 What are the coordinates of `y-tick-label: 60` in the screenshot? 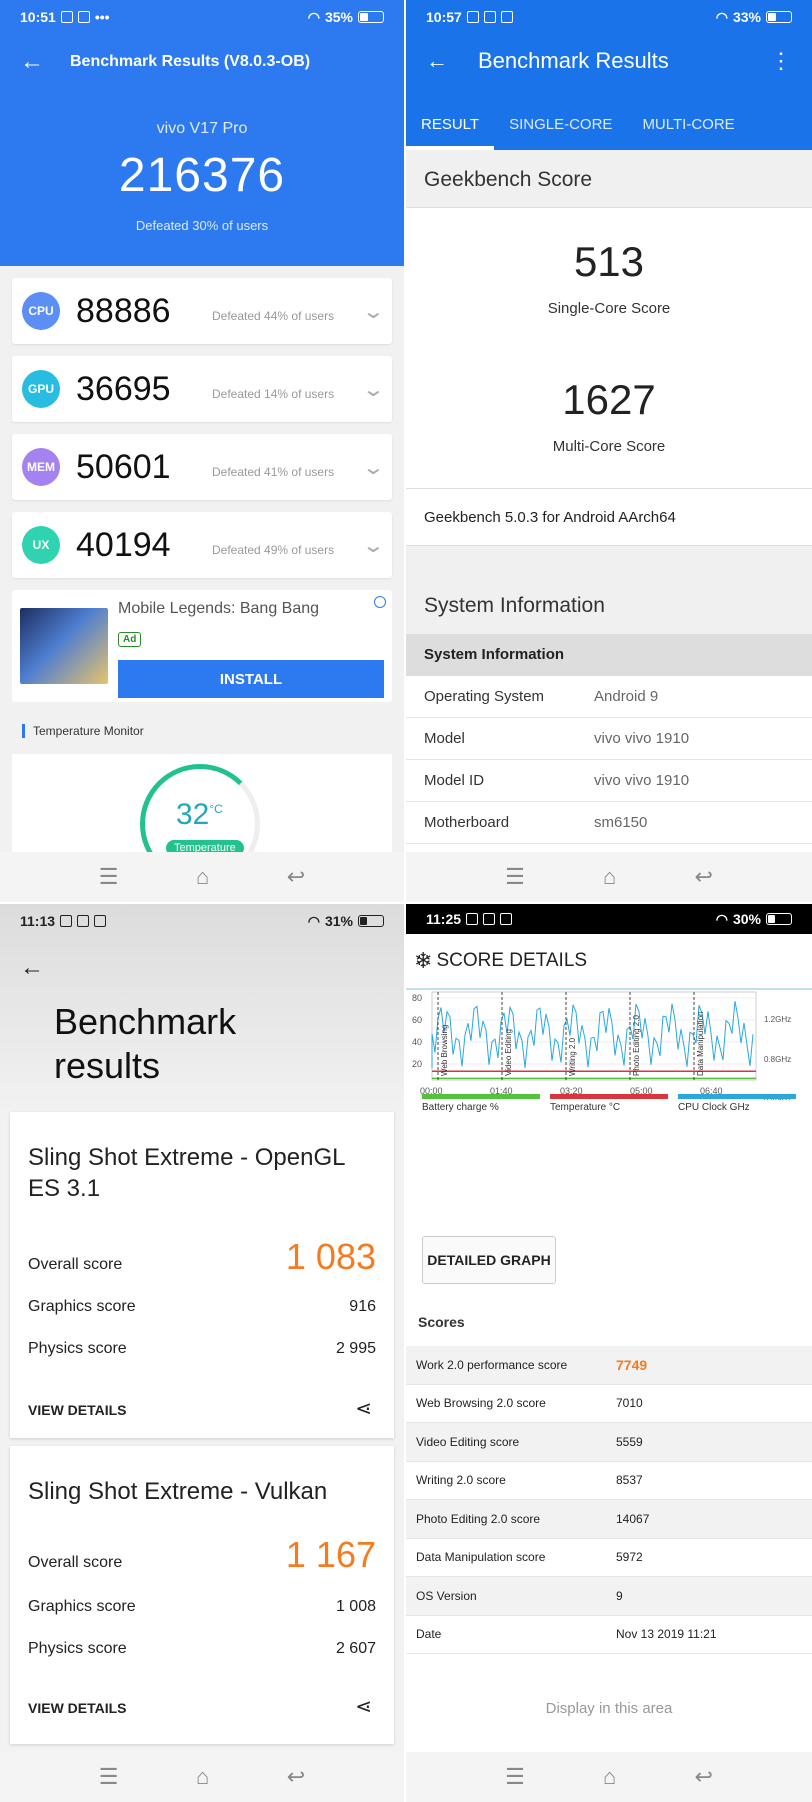 It's located at (417, 1020).